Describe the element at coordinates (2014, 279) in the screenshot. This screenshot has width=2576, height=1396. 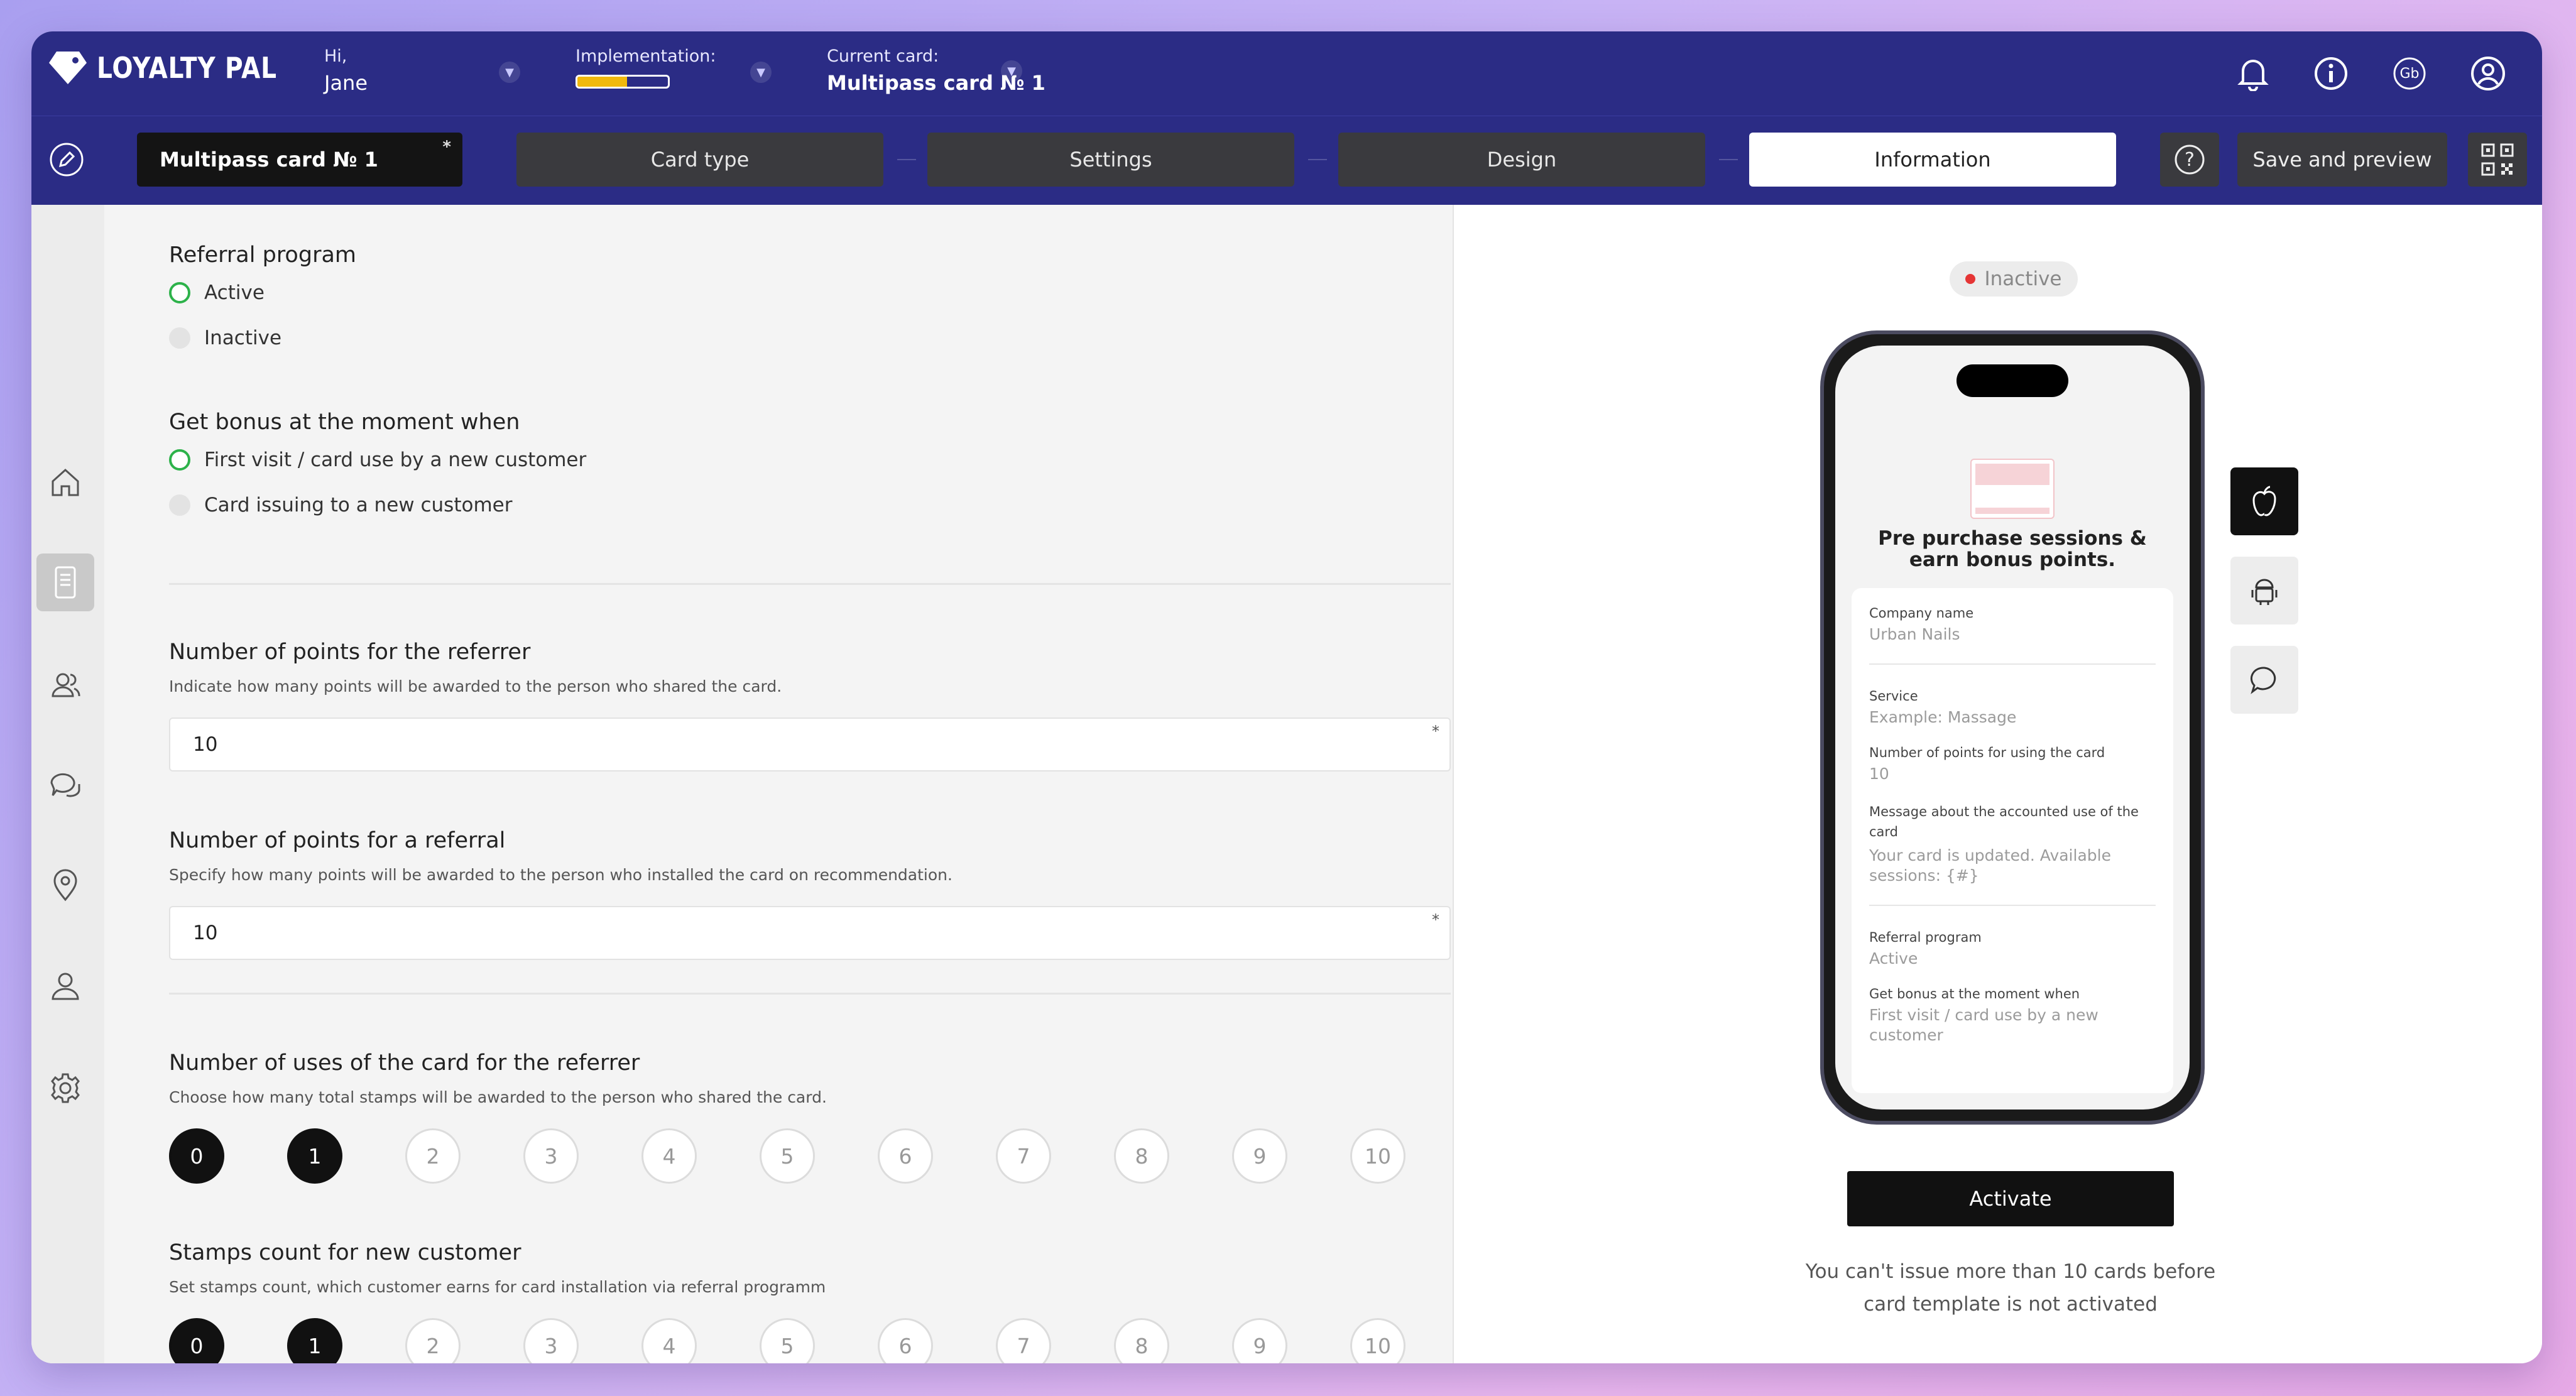
I see `status-badge: Inactive` at that location.